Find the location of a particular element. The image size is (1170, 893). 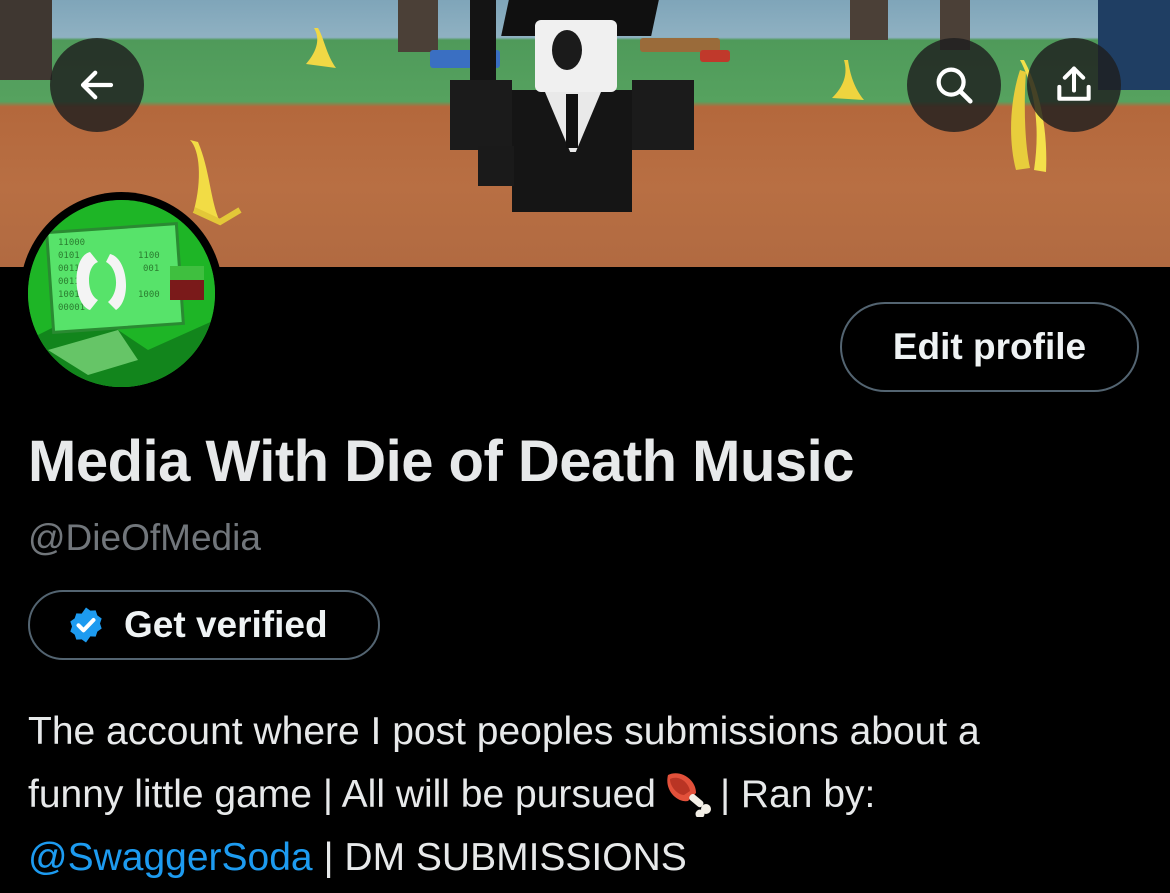

edit-profile-label: Edit profile is located at coordinates (989, 346).